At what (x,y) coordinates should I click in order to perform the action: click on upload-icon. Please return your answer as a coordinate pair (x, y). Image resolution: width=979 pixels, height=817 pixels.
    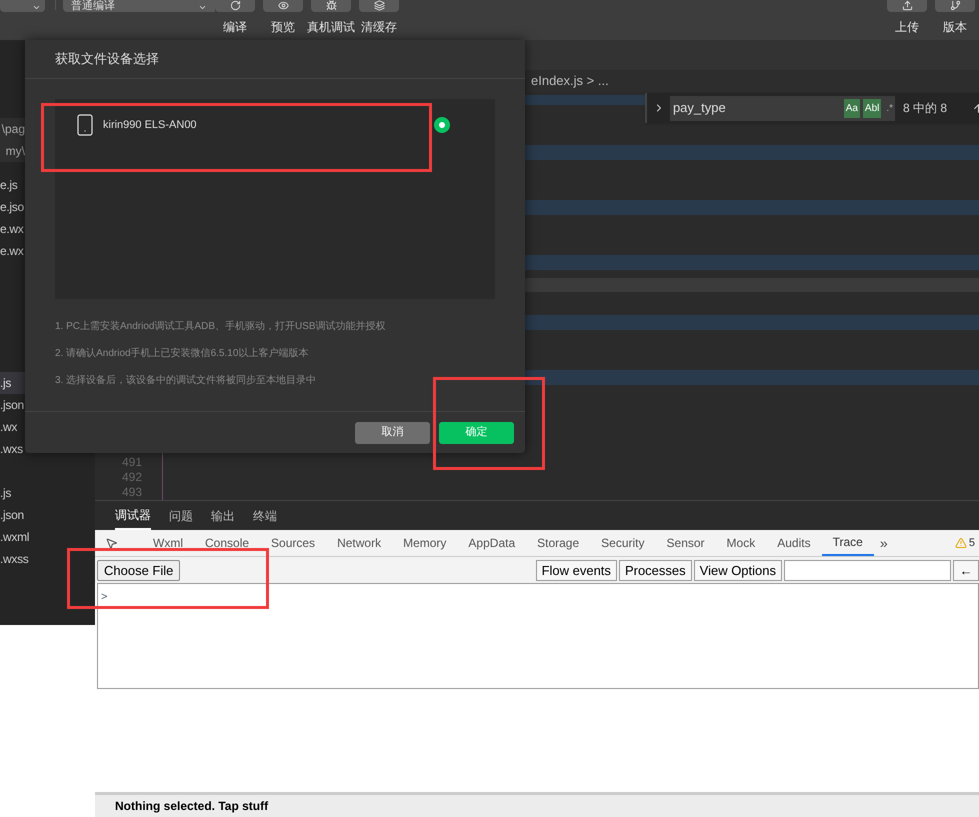
    Looking at the image, I should click on (907, 5).